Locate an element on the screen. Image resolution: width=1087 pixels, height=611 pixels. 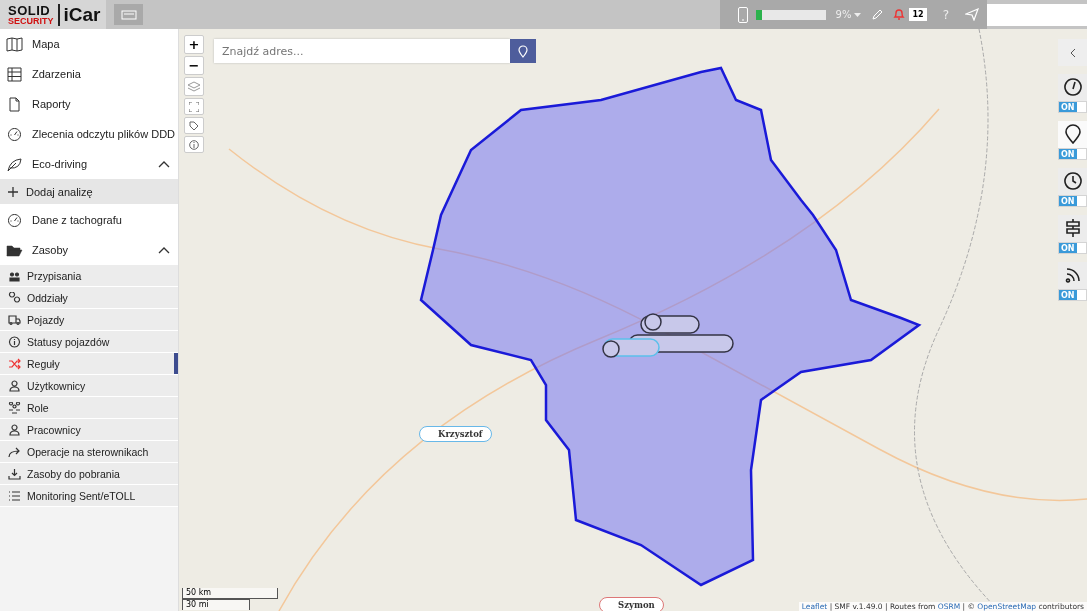
pencil-icon is located at coordinates (877, 14).